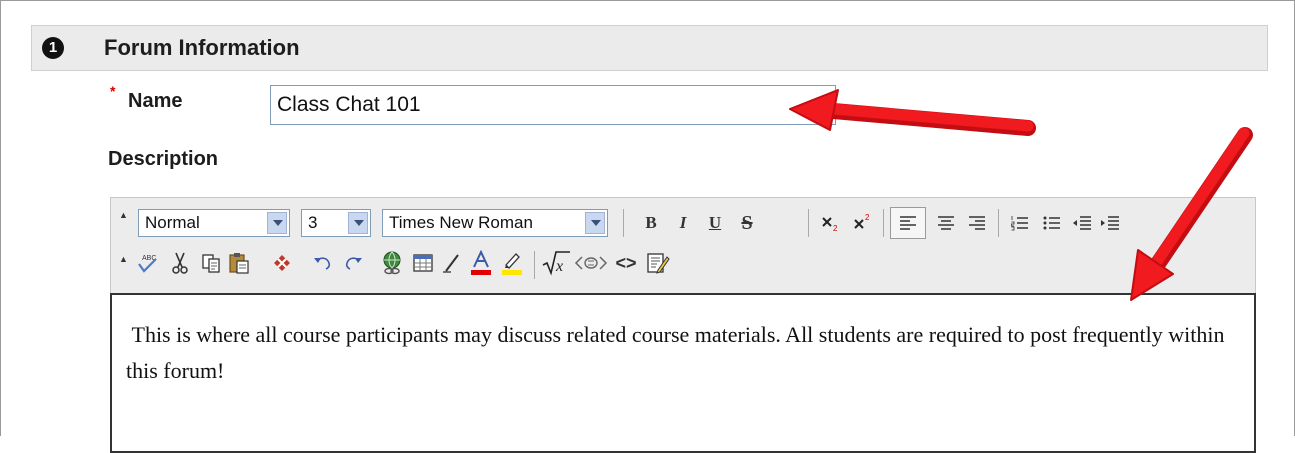 Image resolution: width=1295 pixels, height=453 pixels. I want to click on align-center-icon, so click(946, 223).